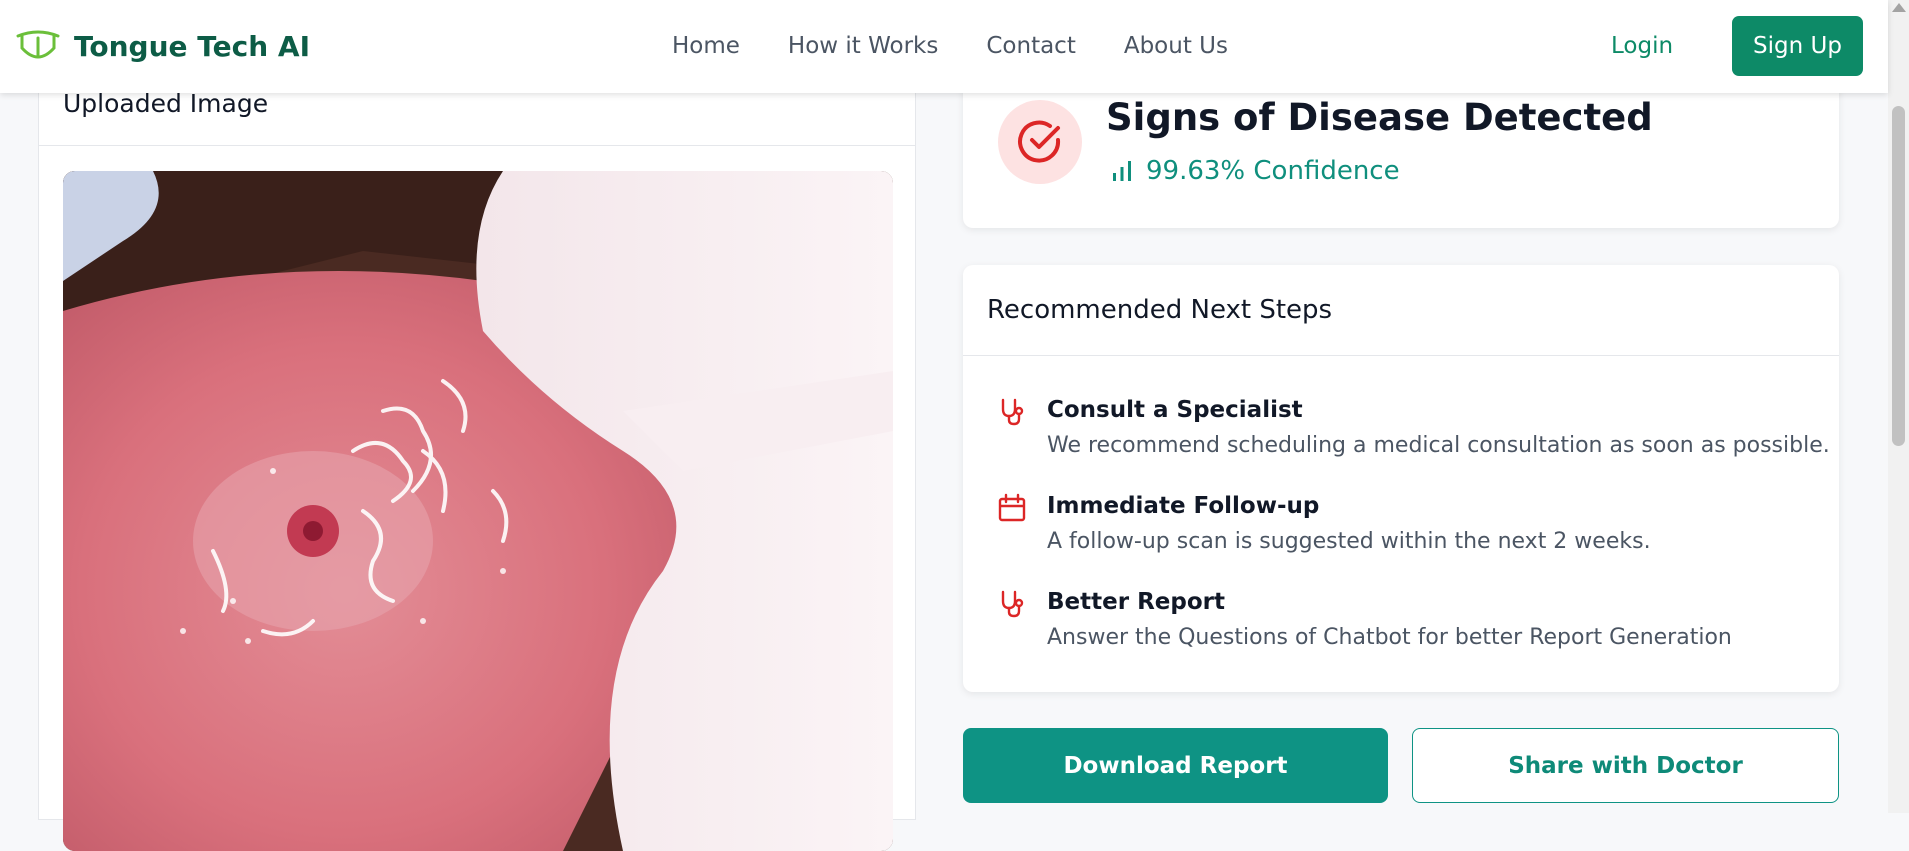  What do you see at coordinates (974, 46) in the screenshot?
I see `nav-links: Home How it Works Contact About Us` at bounding box center [974, 46].